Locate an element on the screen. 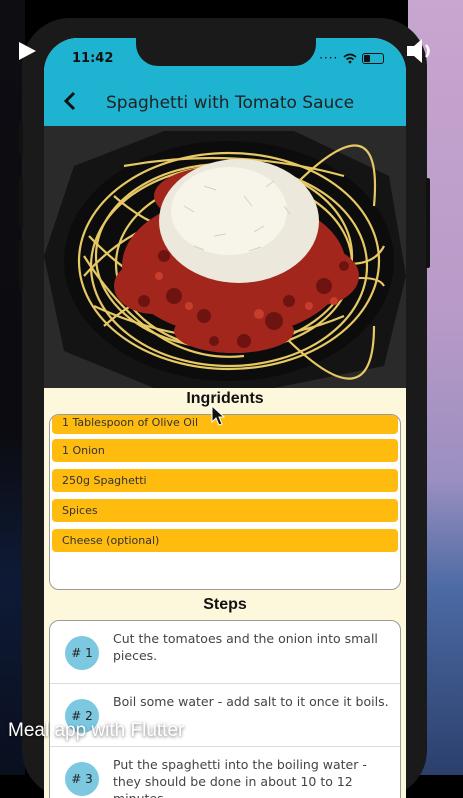 The width and height of the screenshot is (463, 798). app-bar: Spaghetti with Tomato Sauce is located at coordinates (225, 104).